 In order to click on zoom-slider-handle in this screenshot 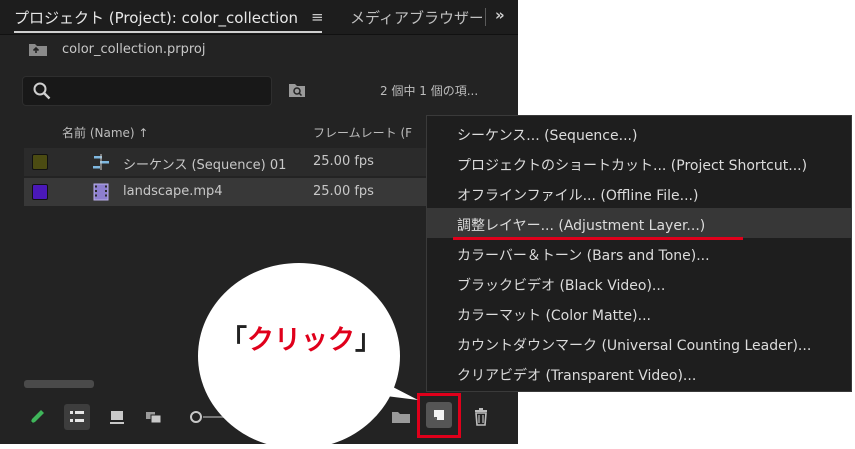, I will do `click(196, 417)`.